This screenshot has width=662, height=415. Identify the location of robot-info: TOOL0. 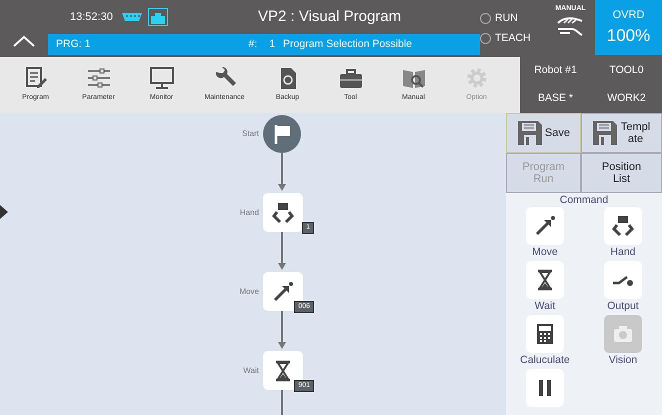
(626, 70).